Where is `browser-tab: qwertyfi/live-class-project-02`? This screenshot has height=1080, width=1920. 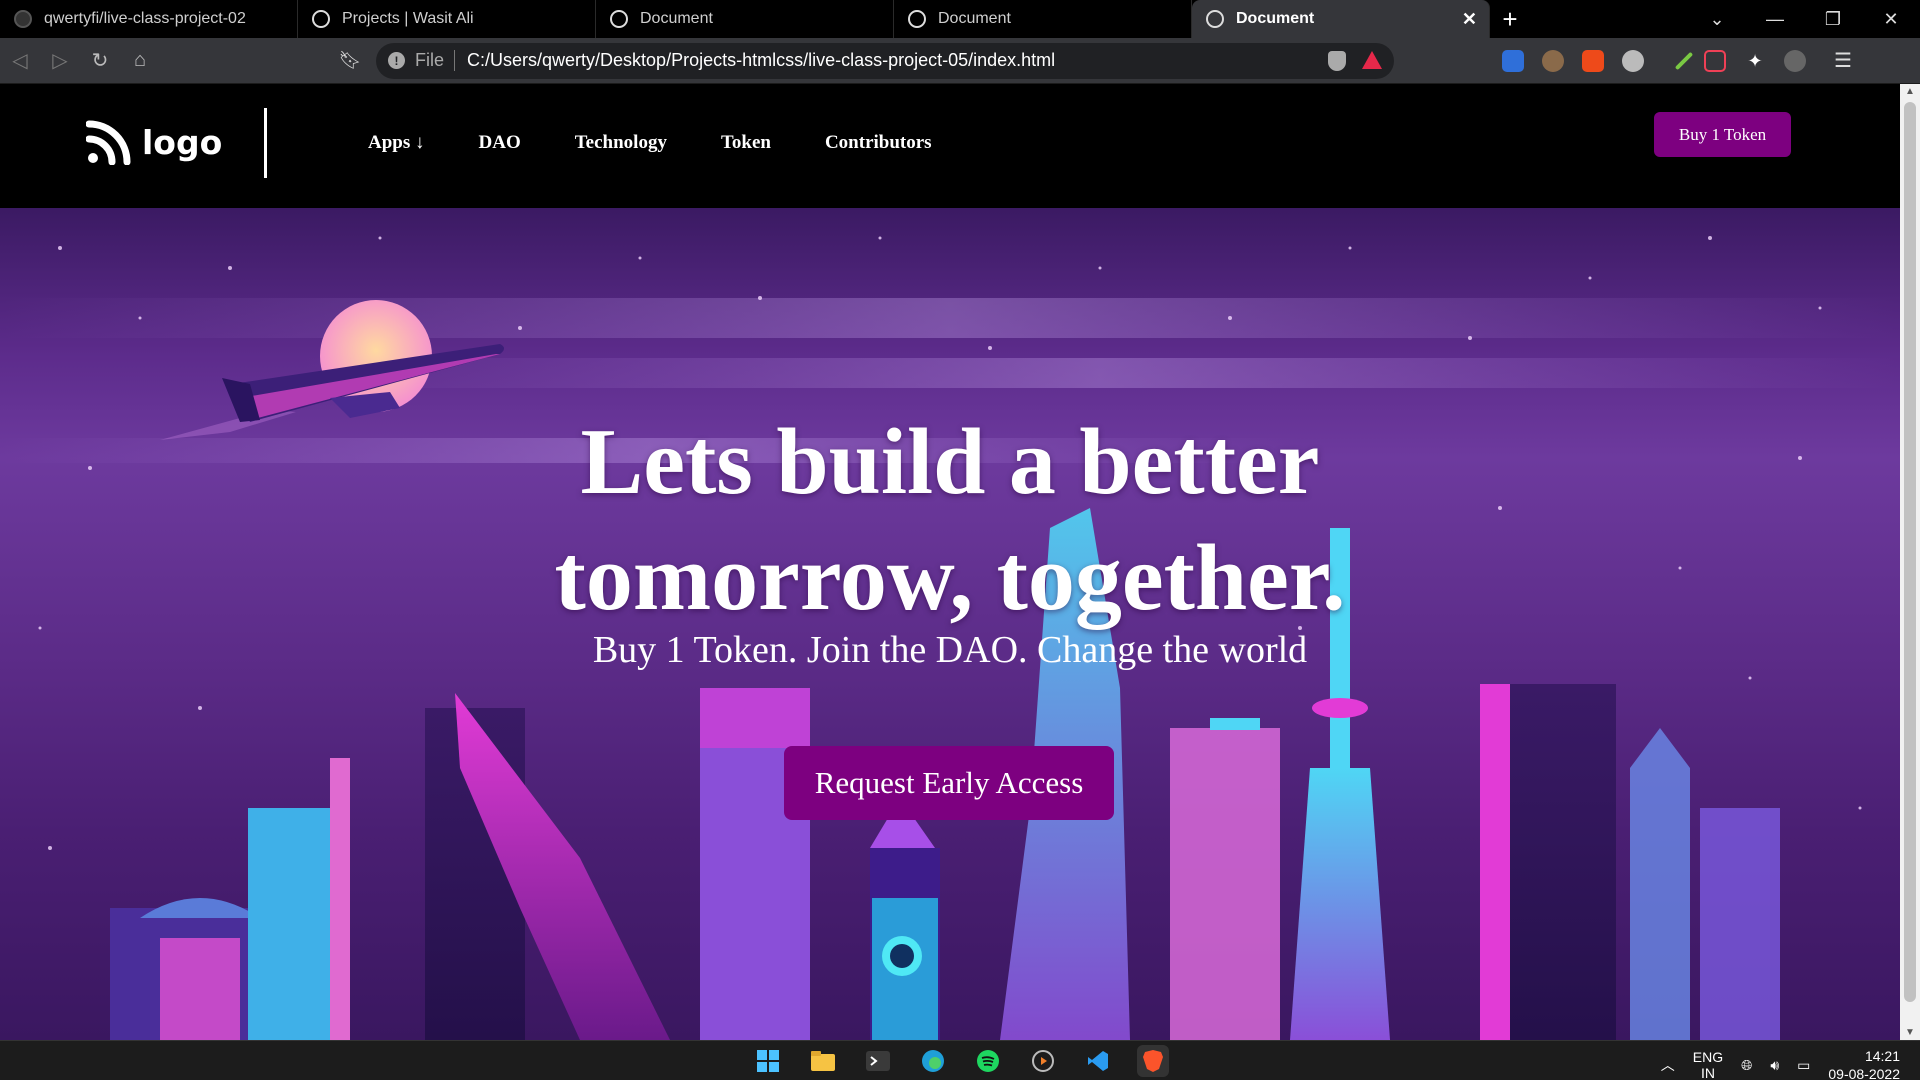 browser-tab: qwertyfi/live-class-project-02 is located at coordinates (149, 19).